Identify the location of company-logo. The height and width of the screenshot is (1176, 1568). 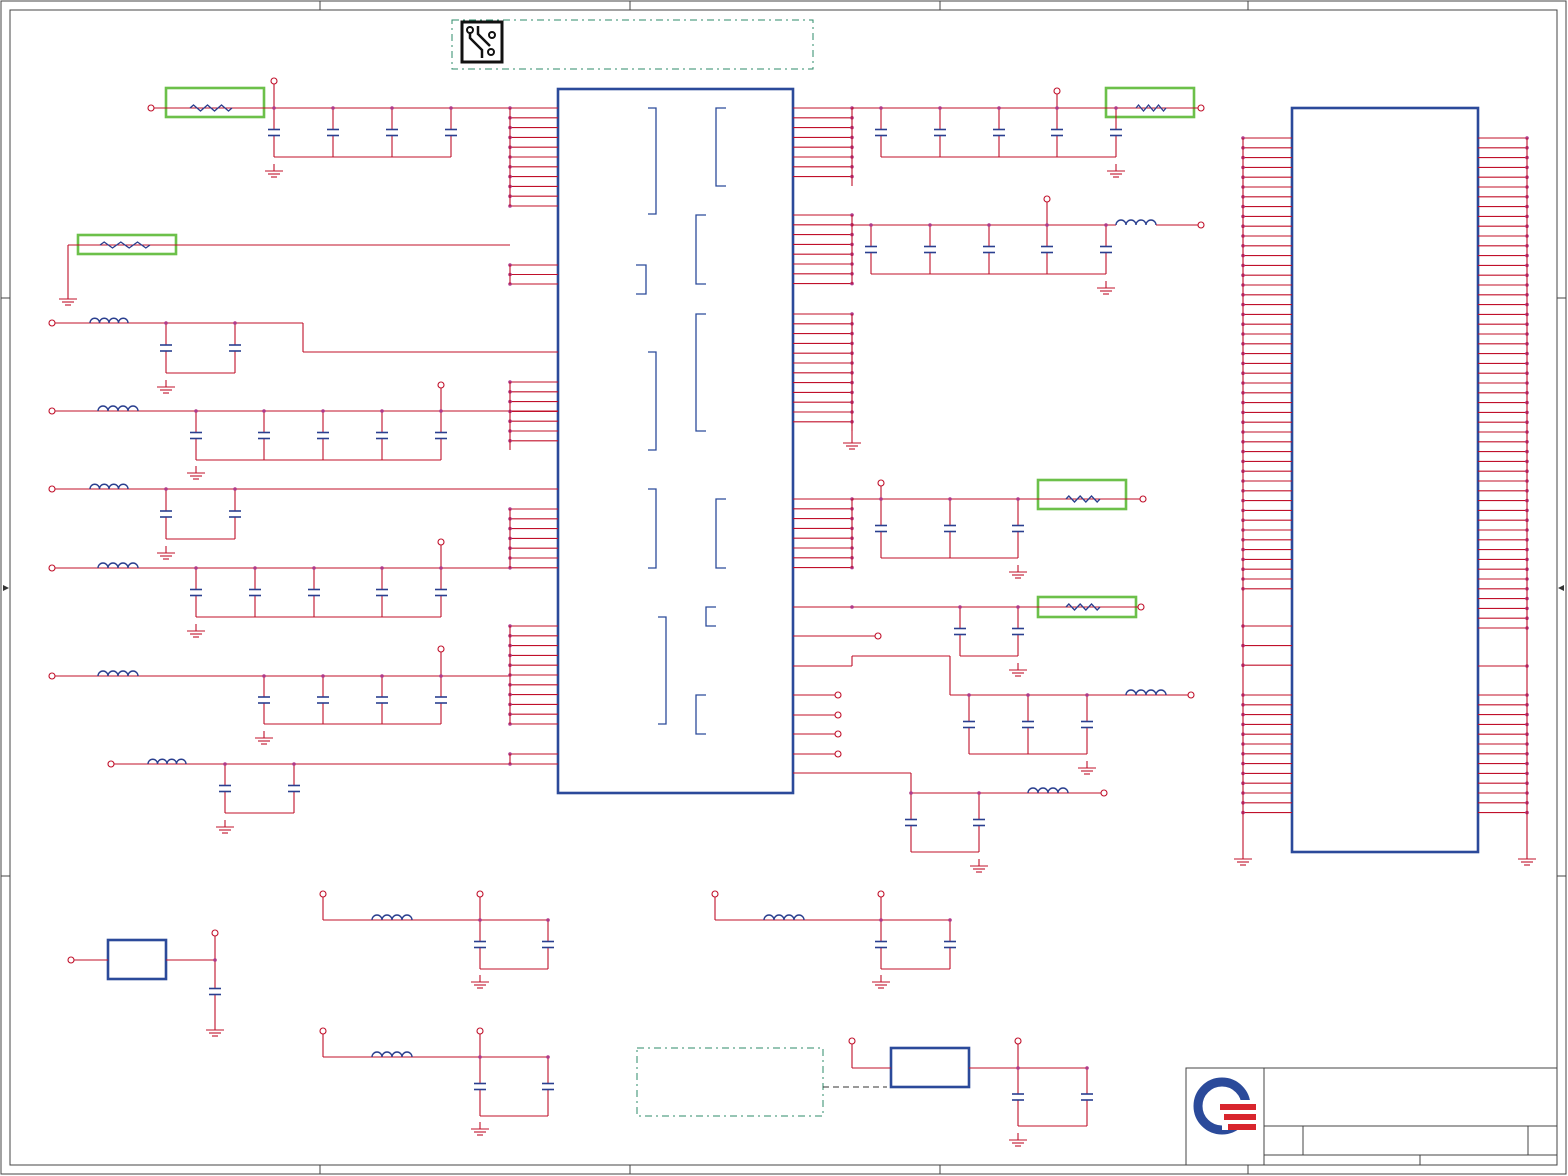
(1225, 1106).